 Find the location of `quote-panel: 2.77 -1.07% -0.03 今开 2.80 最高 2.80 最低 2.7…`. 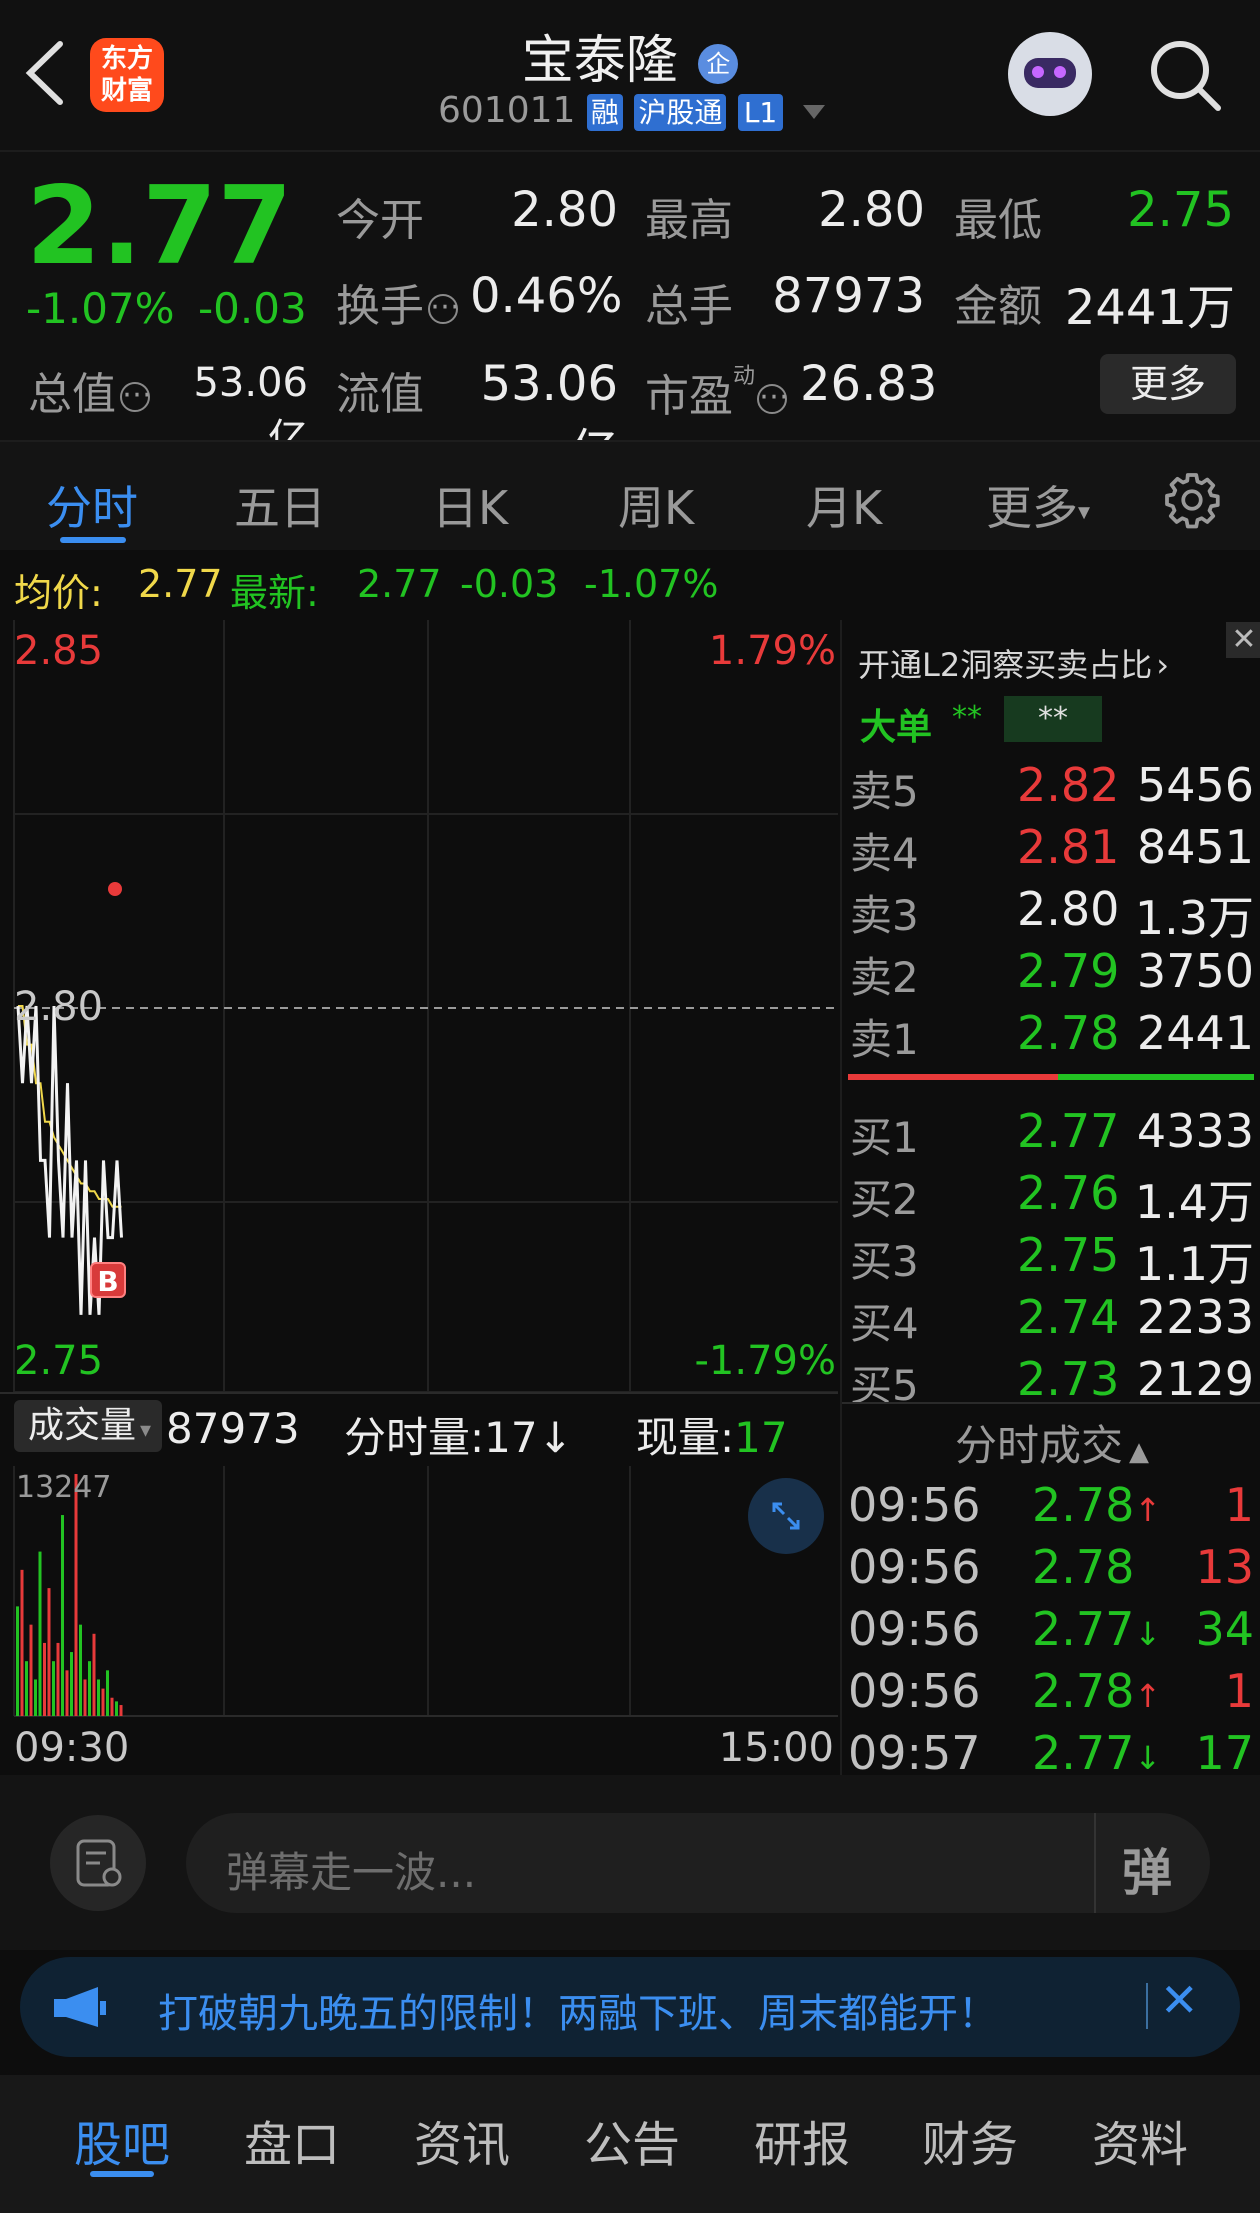

quote-panel: 2.77 -1.07% -0.03 今开 2.80 最高 2.80 最低 2.7… is located at coordinates (630, 315).